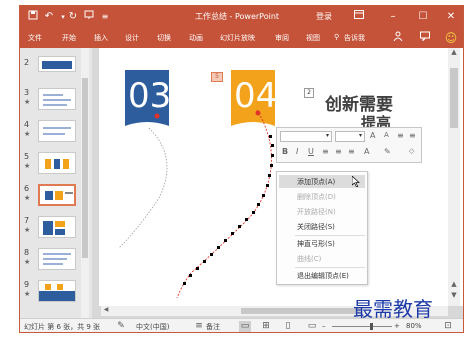  What do you see at coordinates (372, 135) in the screenshot?
I see `grow-font-button: A` at bounding box center [372, 135].